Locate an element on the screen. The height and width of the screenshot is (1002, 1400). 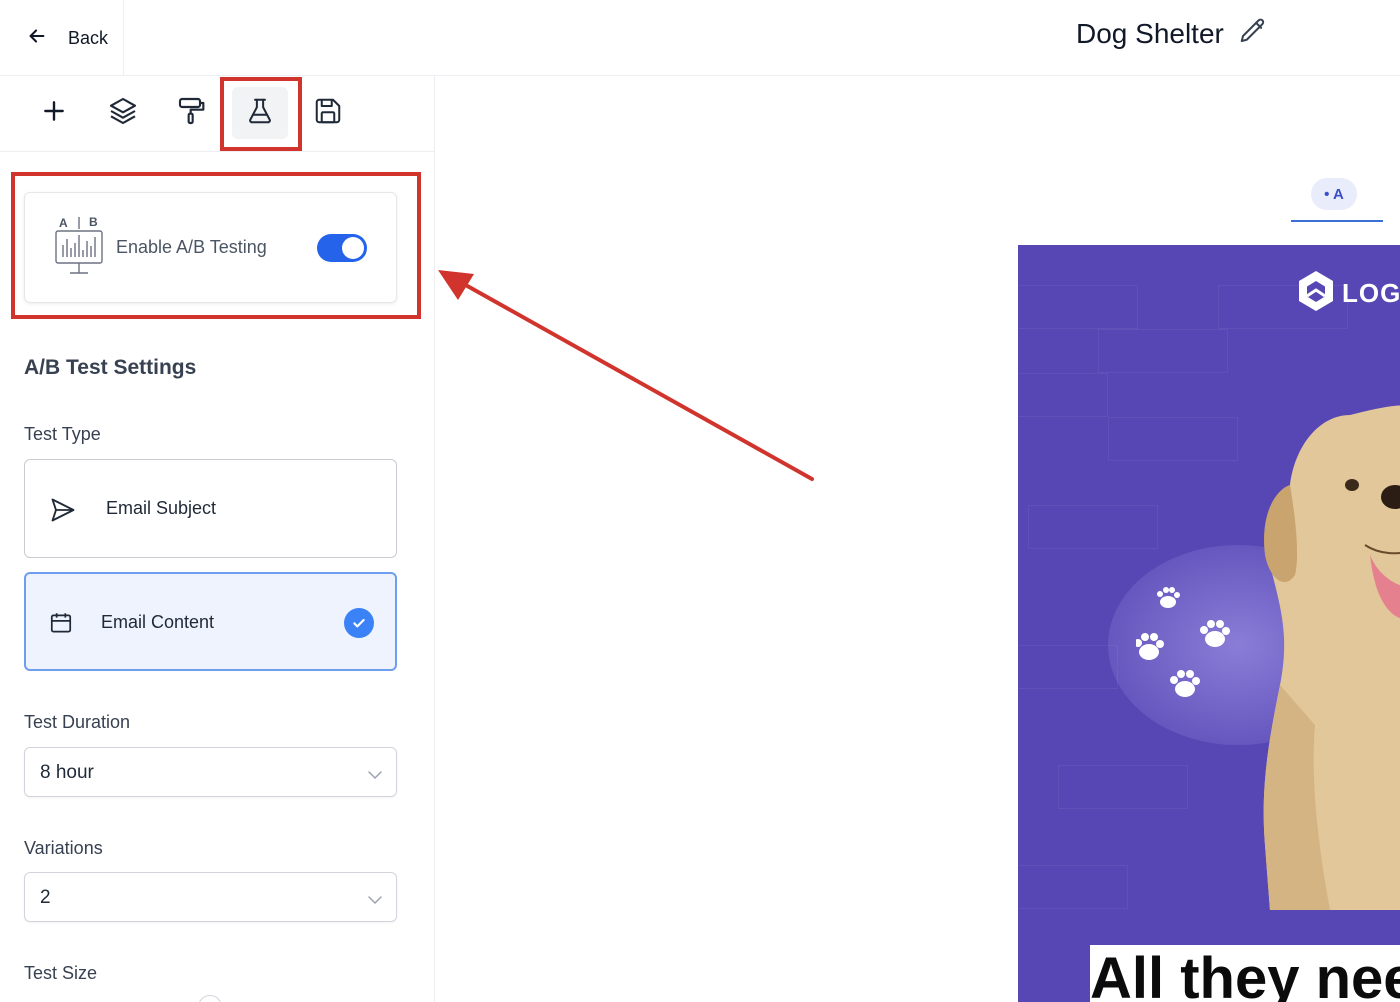
check-circle-icon is located at coordinates (359, 623).